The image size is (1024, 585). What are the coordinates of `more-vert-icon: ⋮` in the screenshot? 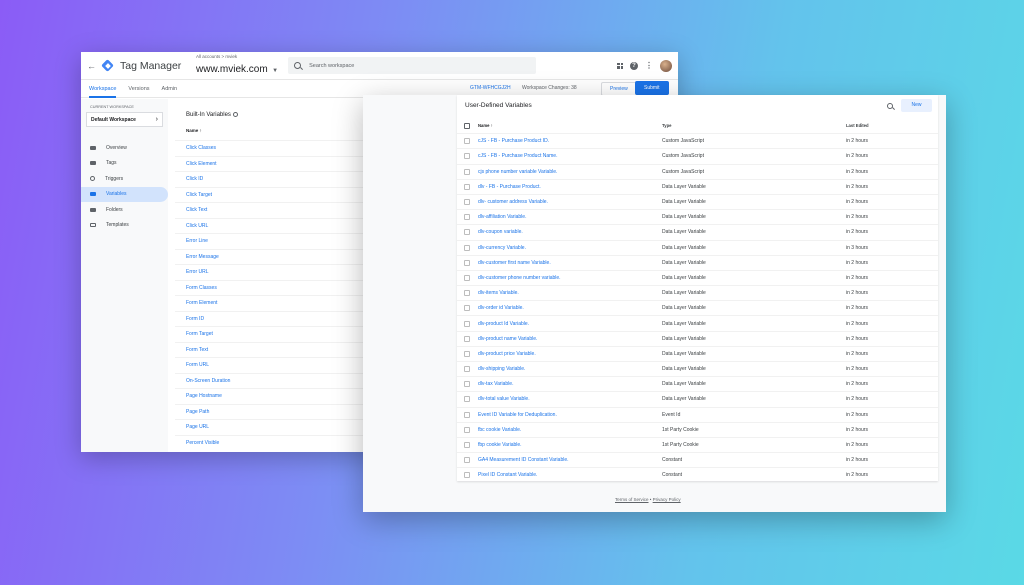 It's located at (649, 65).